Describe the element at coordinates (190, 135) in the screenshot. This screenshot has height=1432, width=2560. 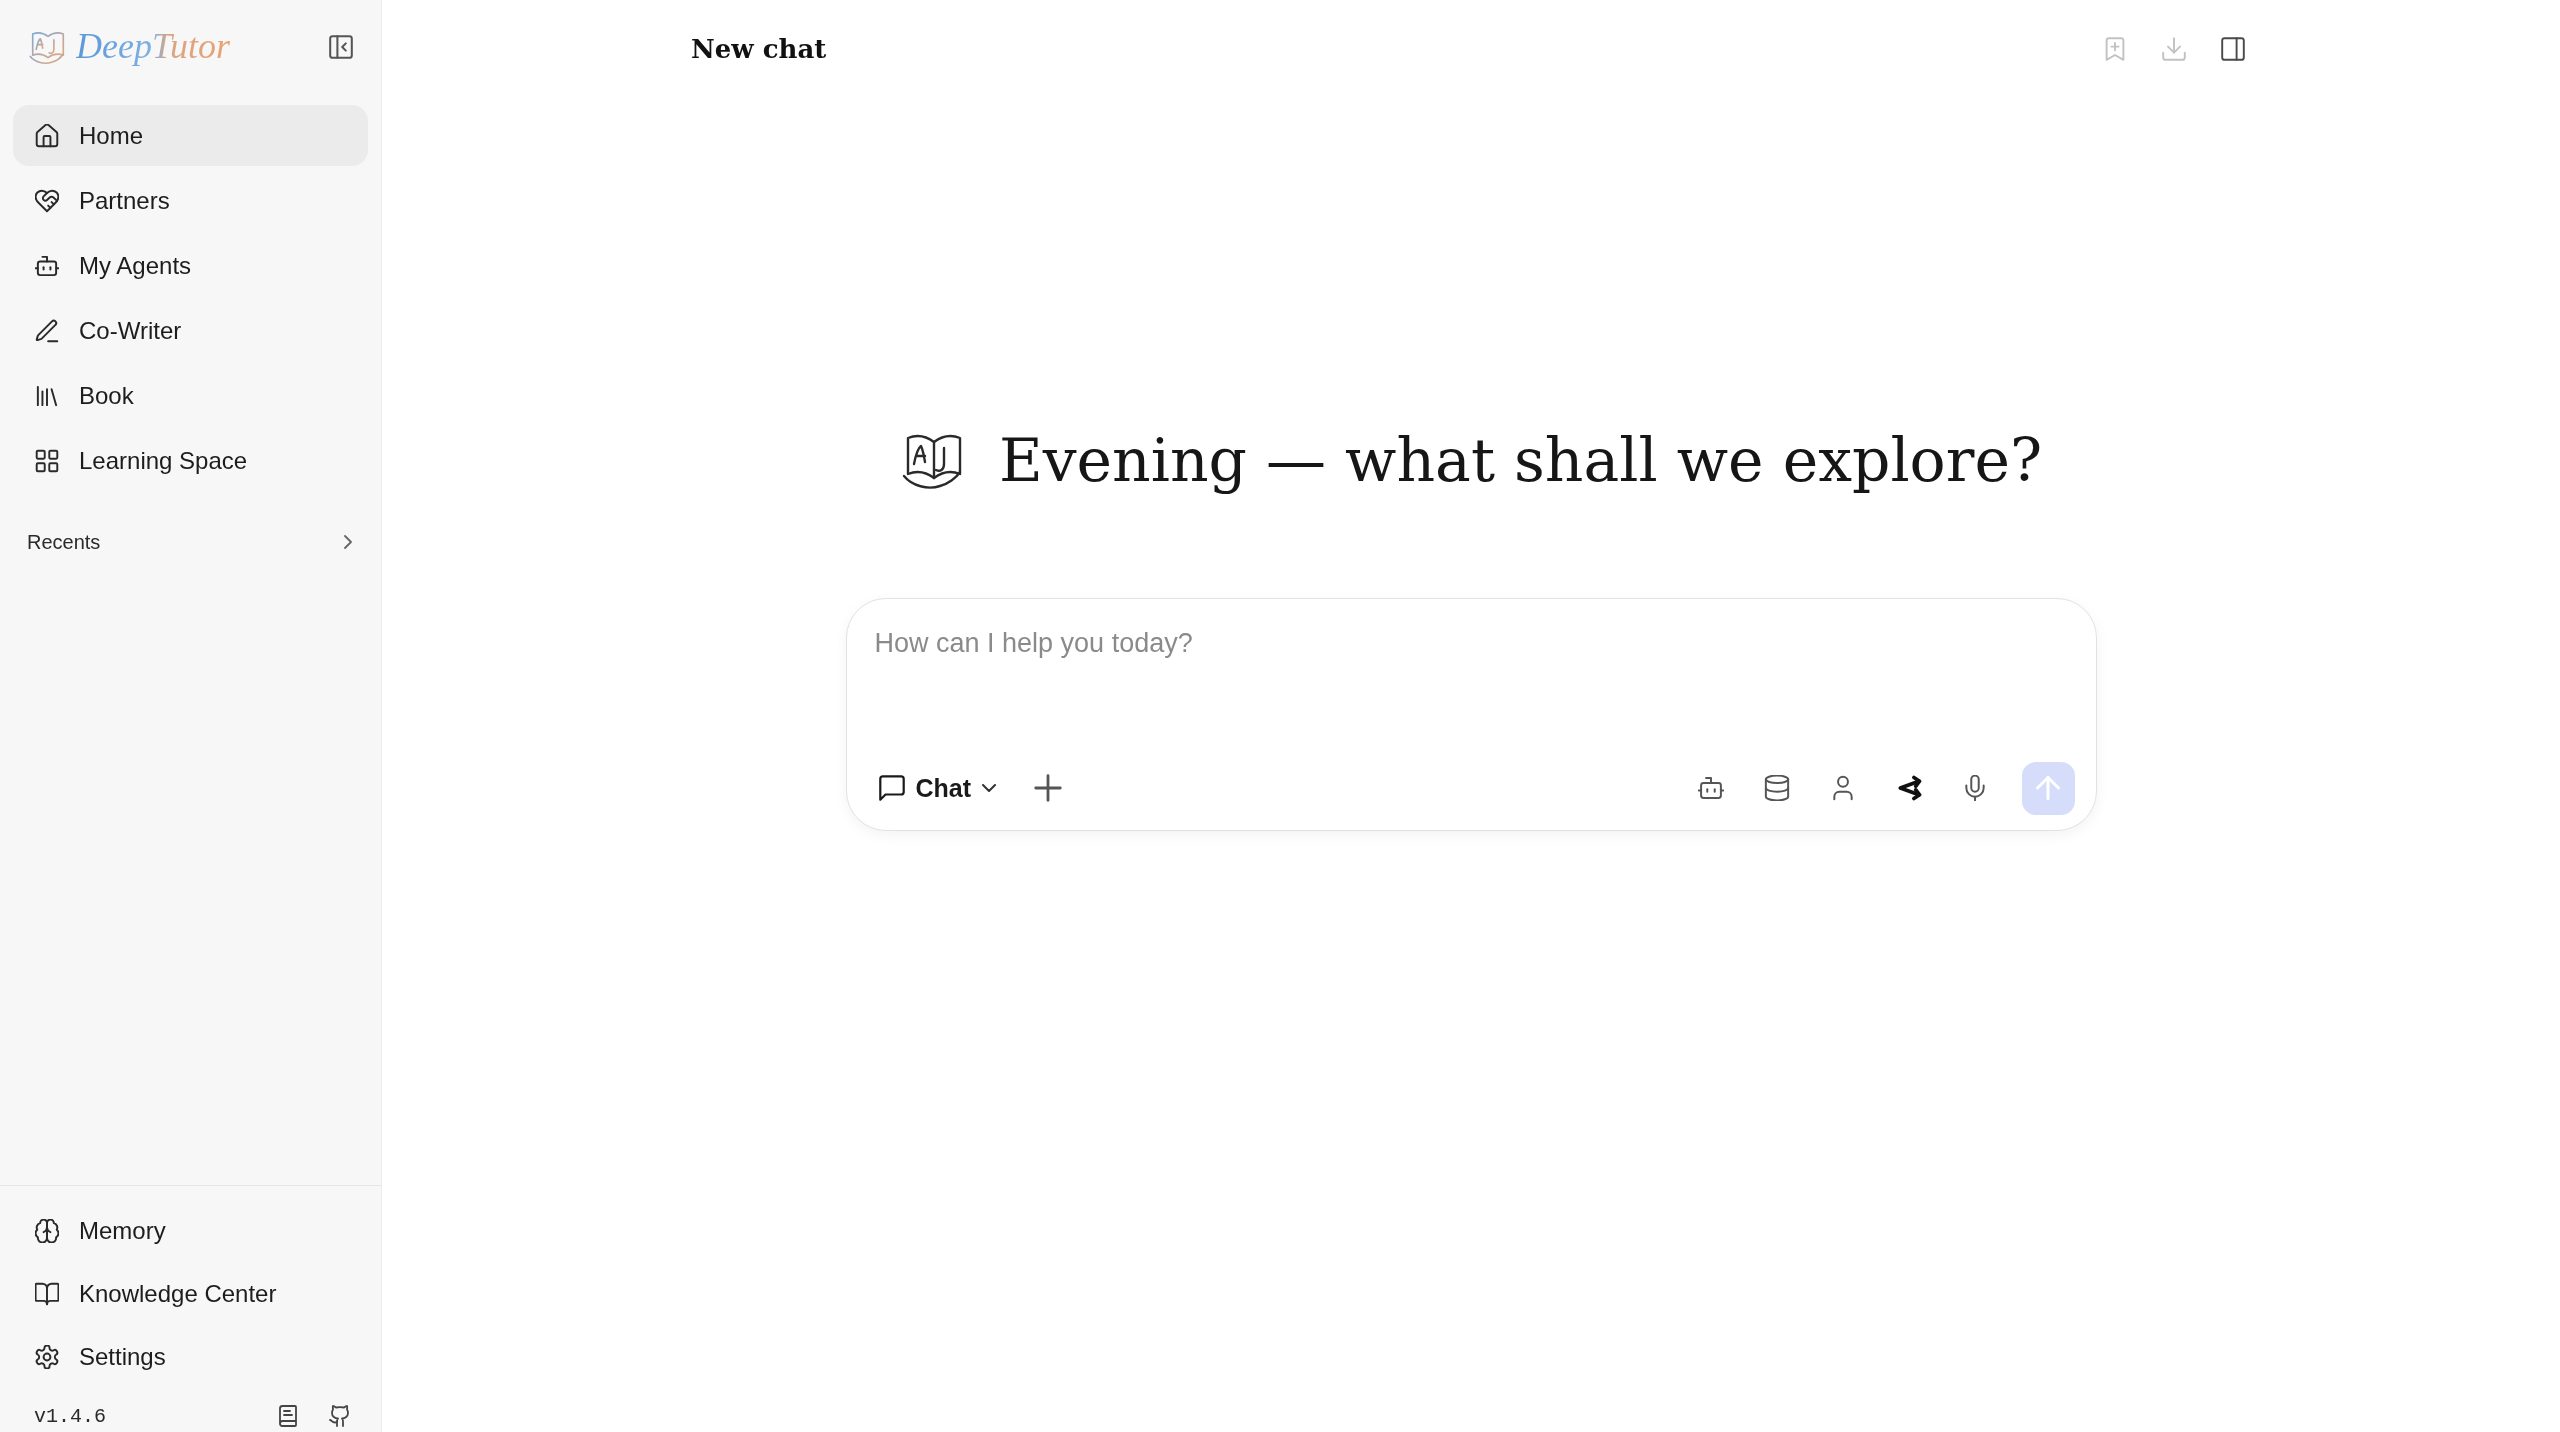
I see `nav-item: Home` at that location.